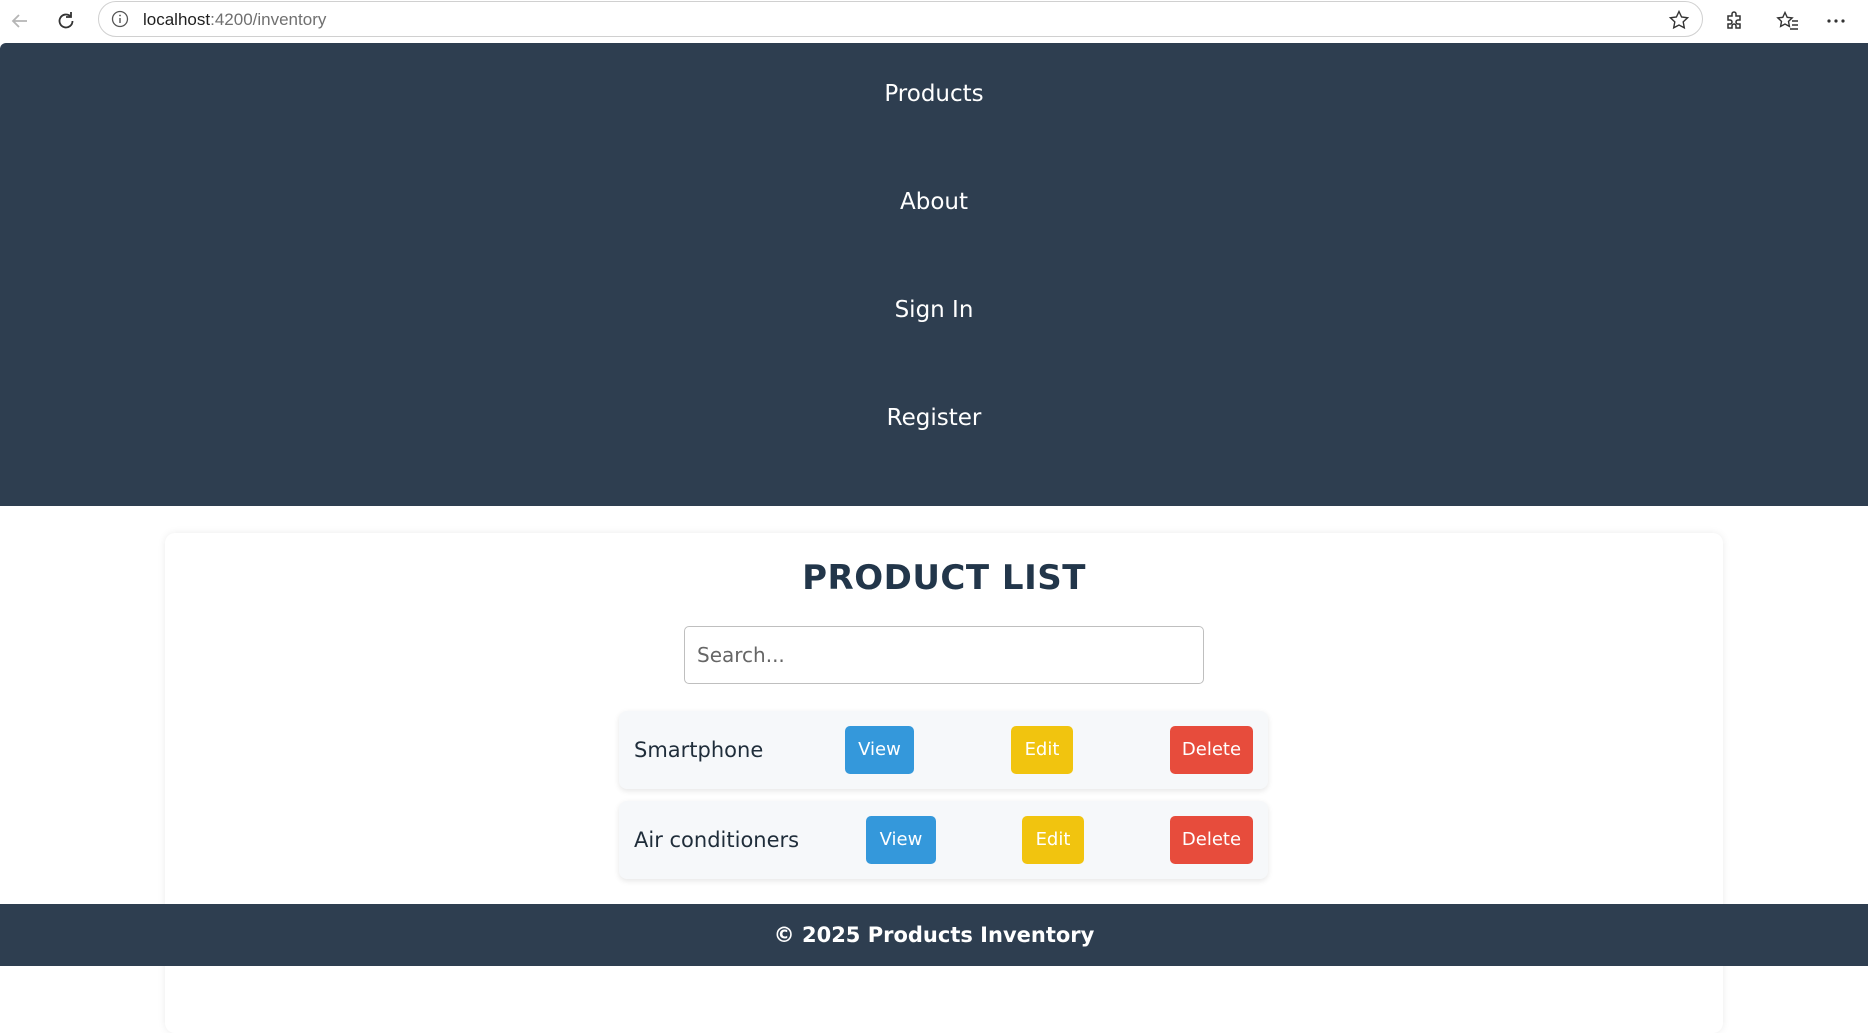 This screenshot has width=1868, height=1033. Describe the element at coordinates (934, 202) in the screenshot. I see `nav-about-link: About` at that location.